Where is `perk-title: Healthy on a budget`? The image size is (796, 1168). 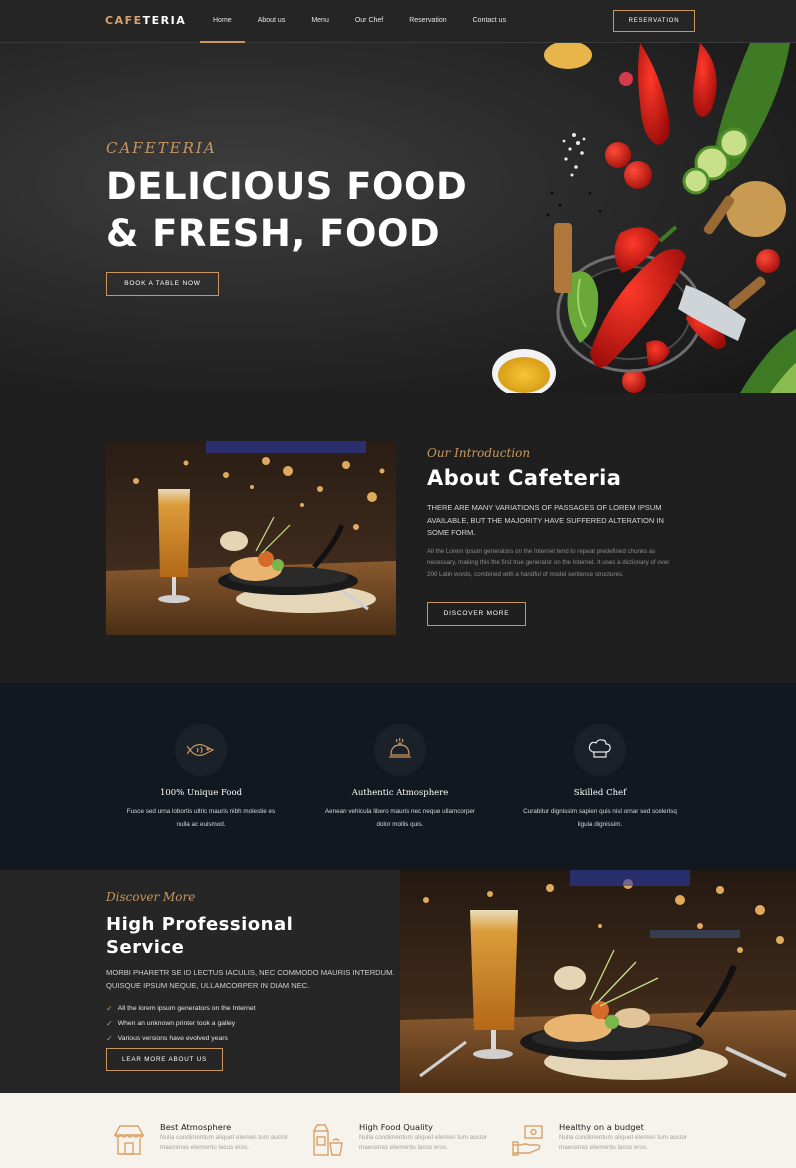
perk-title: Healthy on a budget is located at coordinates (601, 1127).